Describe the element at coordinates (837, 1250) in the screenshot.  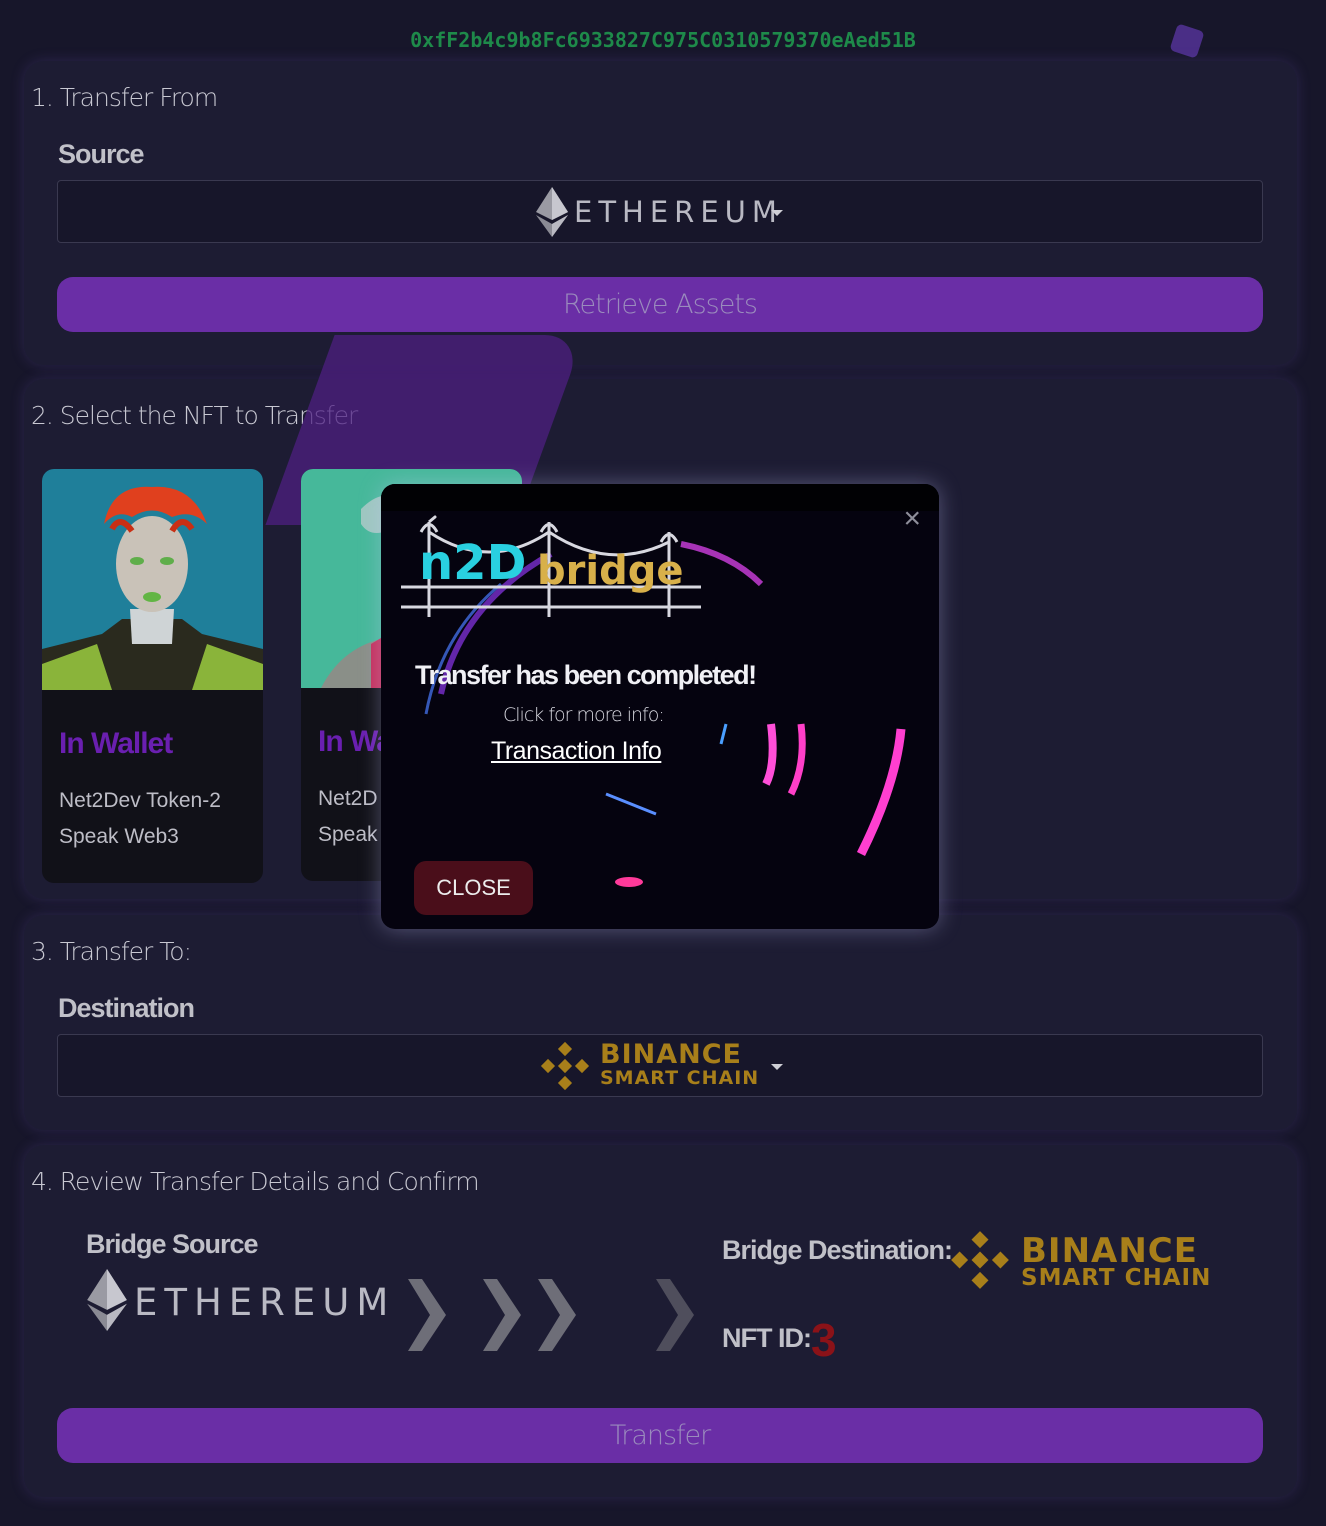
I see `bridge-destination-label: Bridge Destination:` at that location.